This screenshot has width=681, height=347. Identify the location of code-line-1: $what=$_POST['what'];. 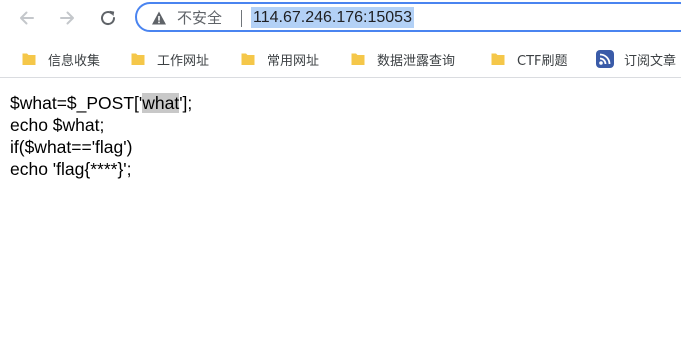
(101, 103).